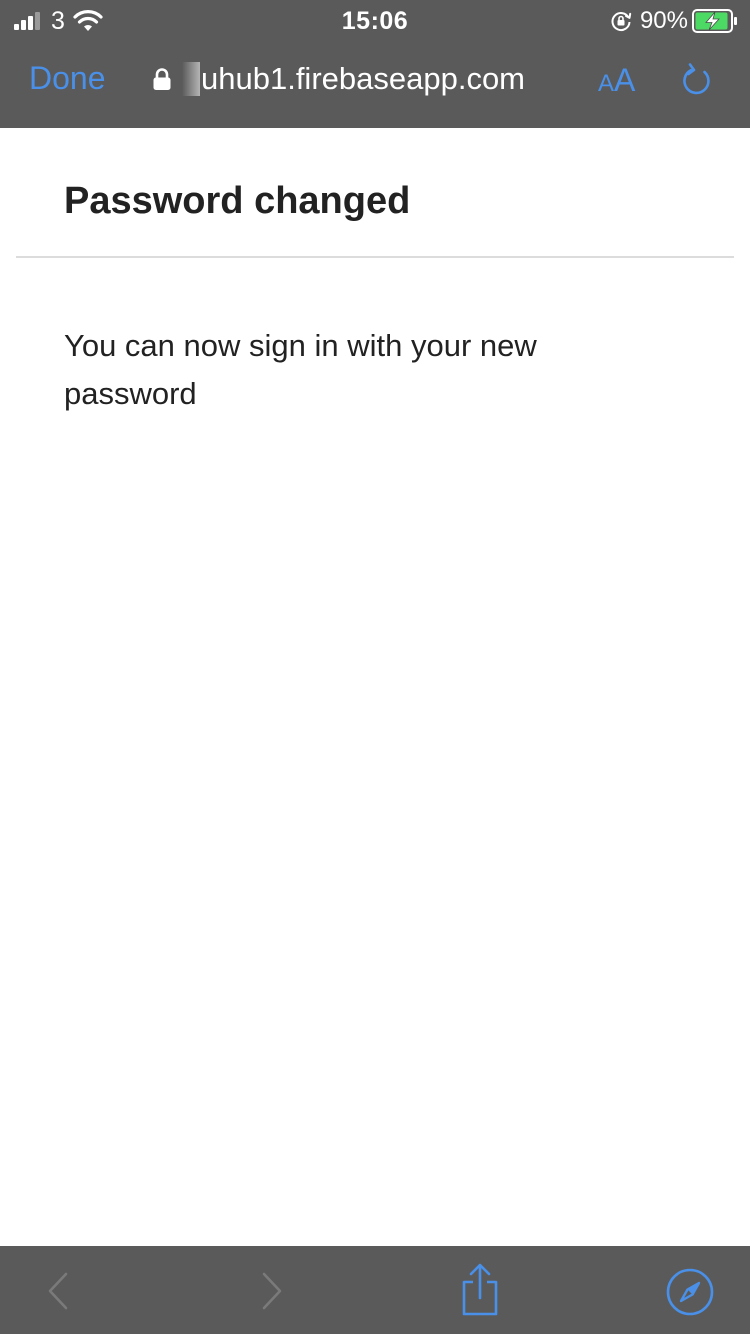 The image size is (750, 1334). I want to click on url-fade, so click(191, 79).